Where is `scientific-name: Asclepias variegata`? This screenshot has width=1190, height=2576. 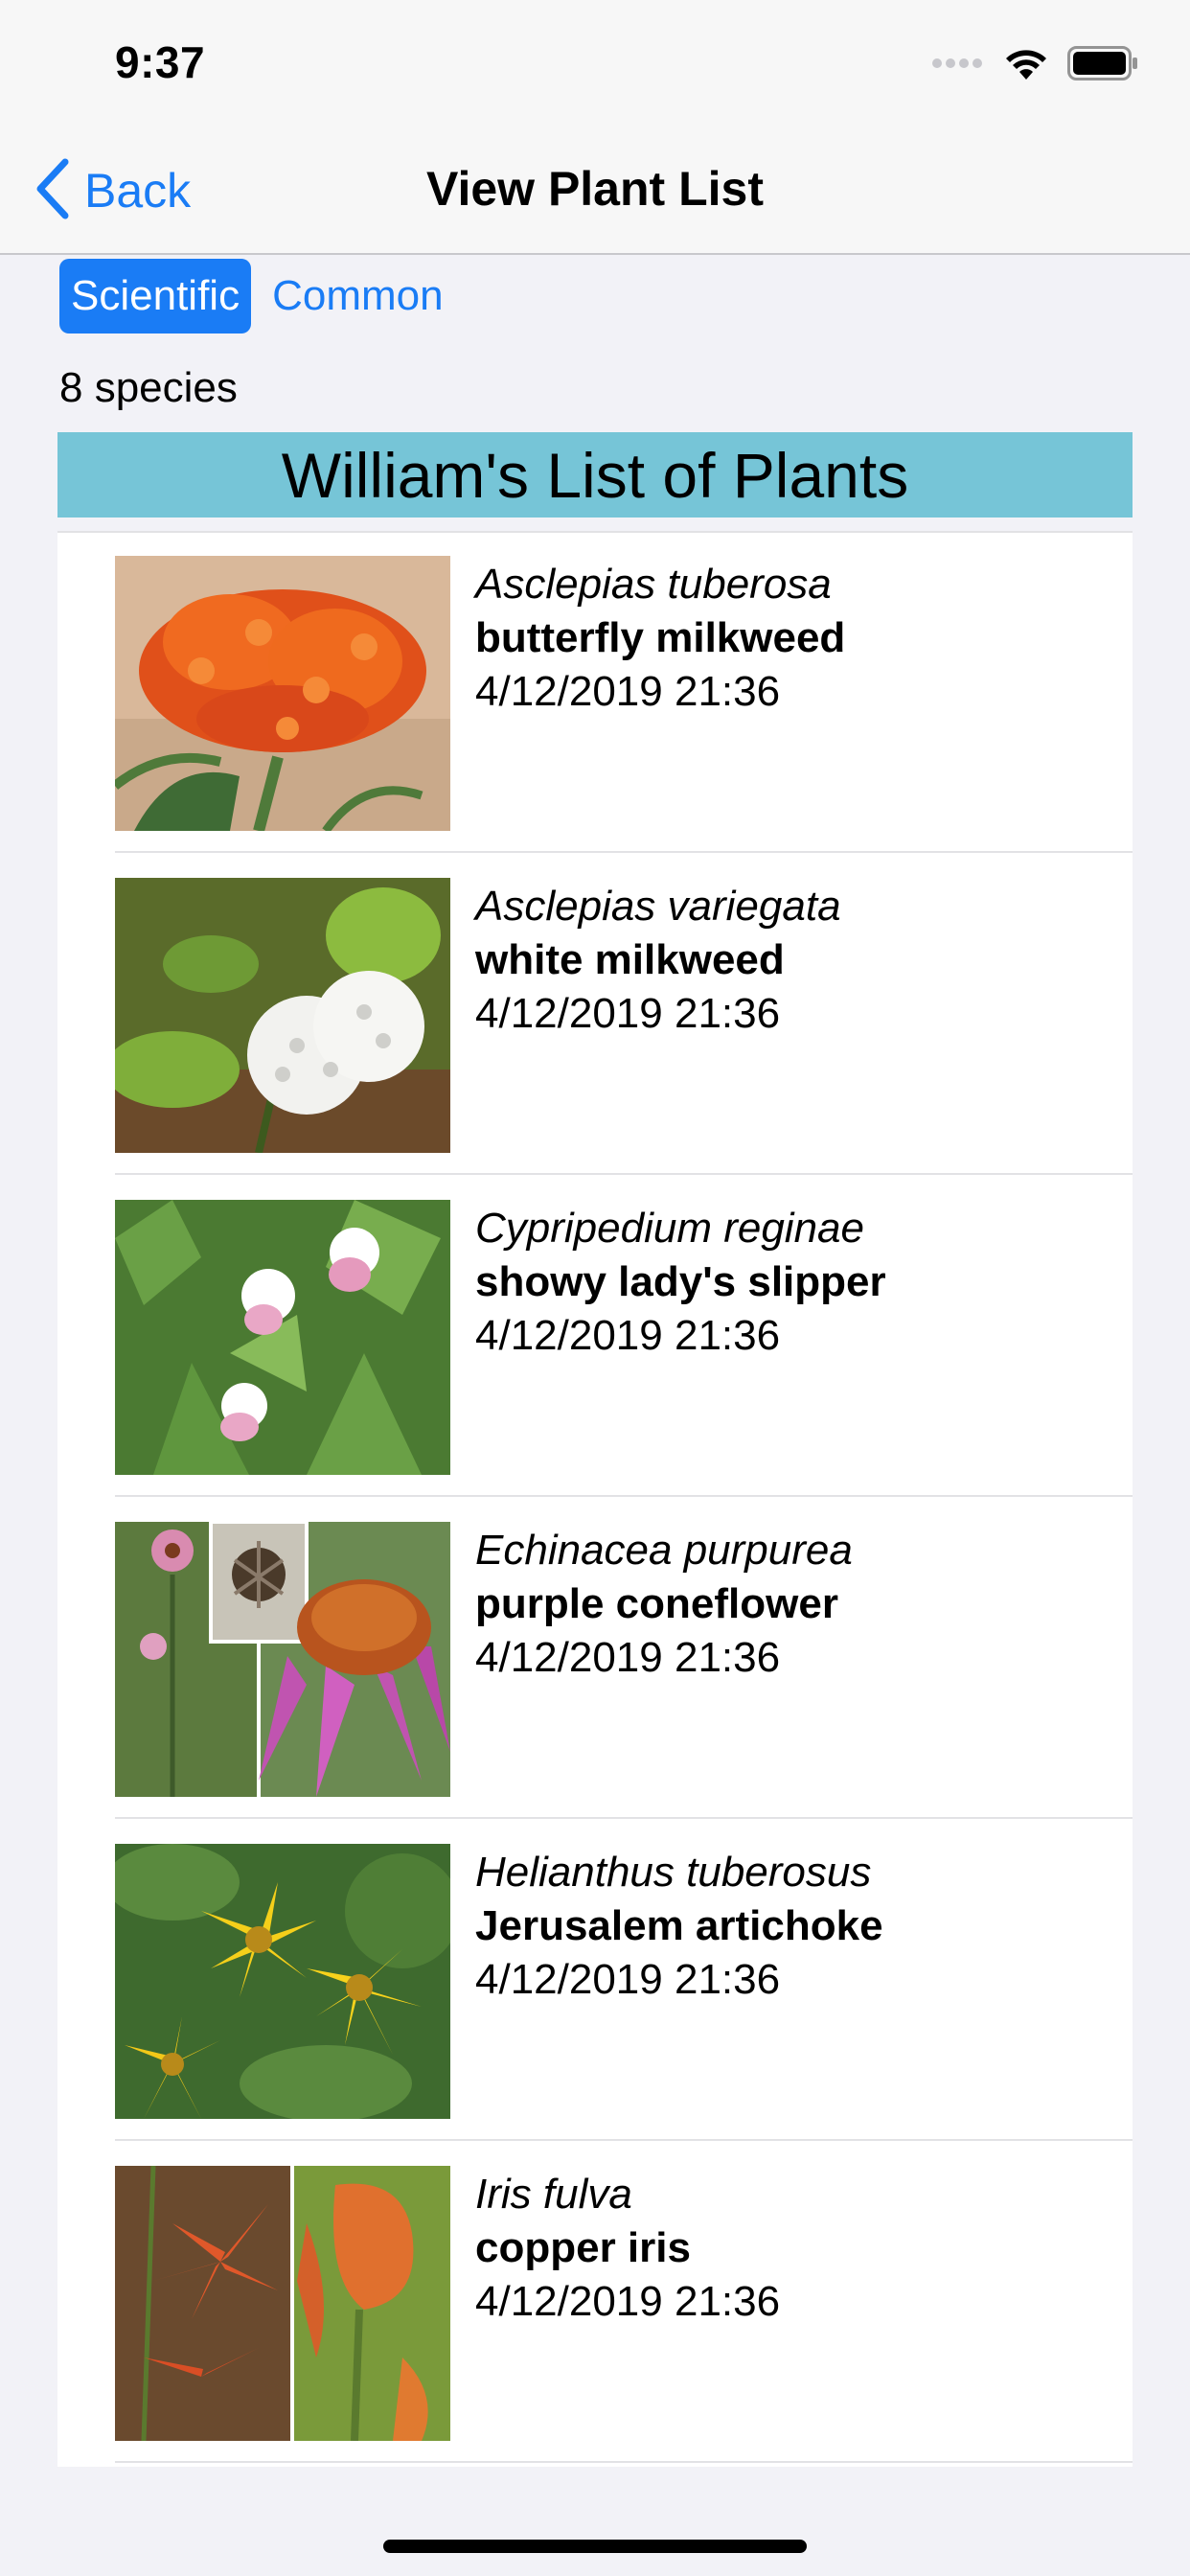 scientific-name: Asclepias variegata is located at coordinates (658, 906).